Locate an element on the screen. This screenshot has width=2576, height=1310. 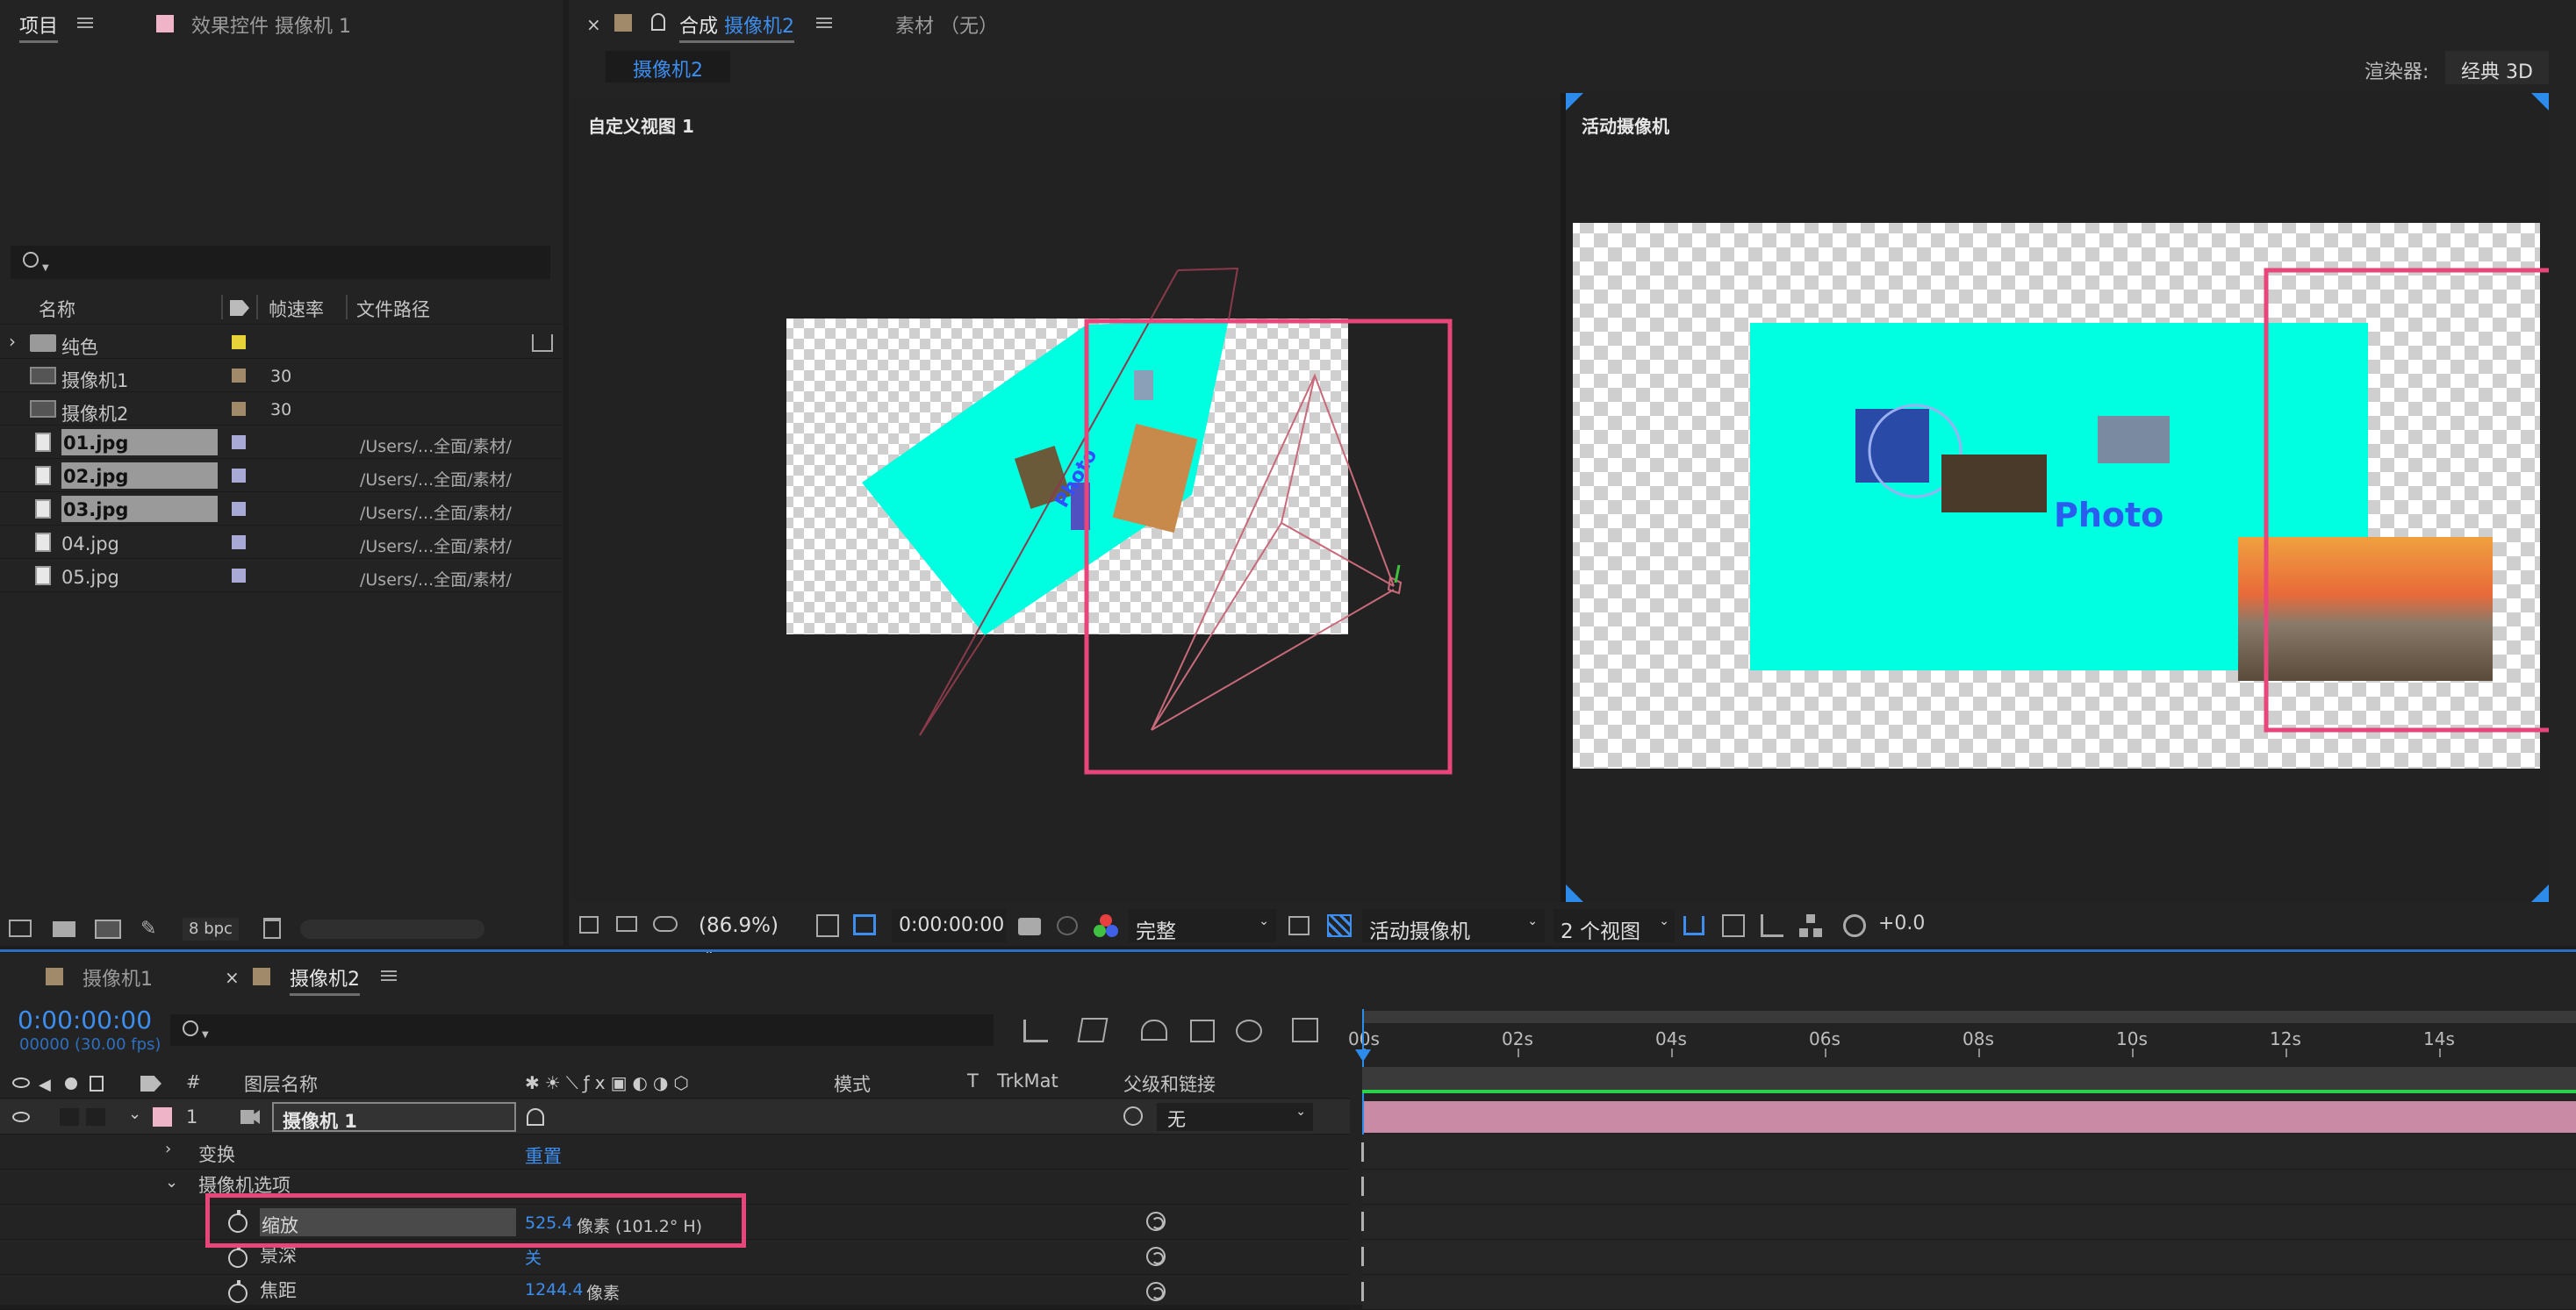
camera-property-row: 焦距 1244.4 像素 is located at coordinates (675, 1292).